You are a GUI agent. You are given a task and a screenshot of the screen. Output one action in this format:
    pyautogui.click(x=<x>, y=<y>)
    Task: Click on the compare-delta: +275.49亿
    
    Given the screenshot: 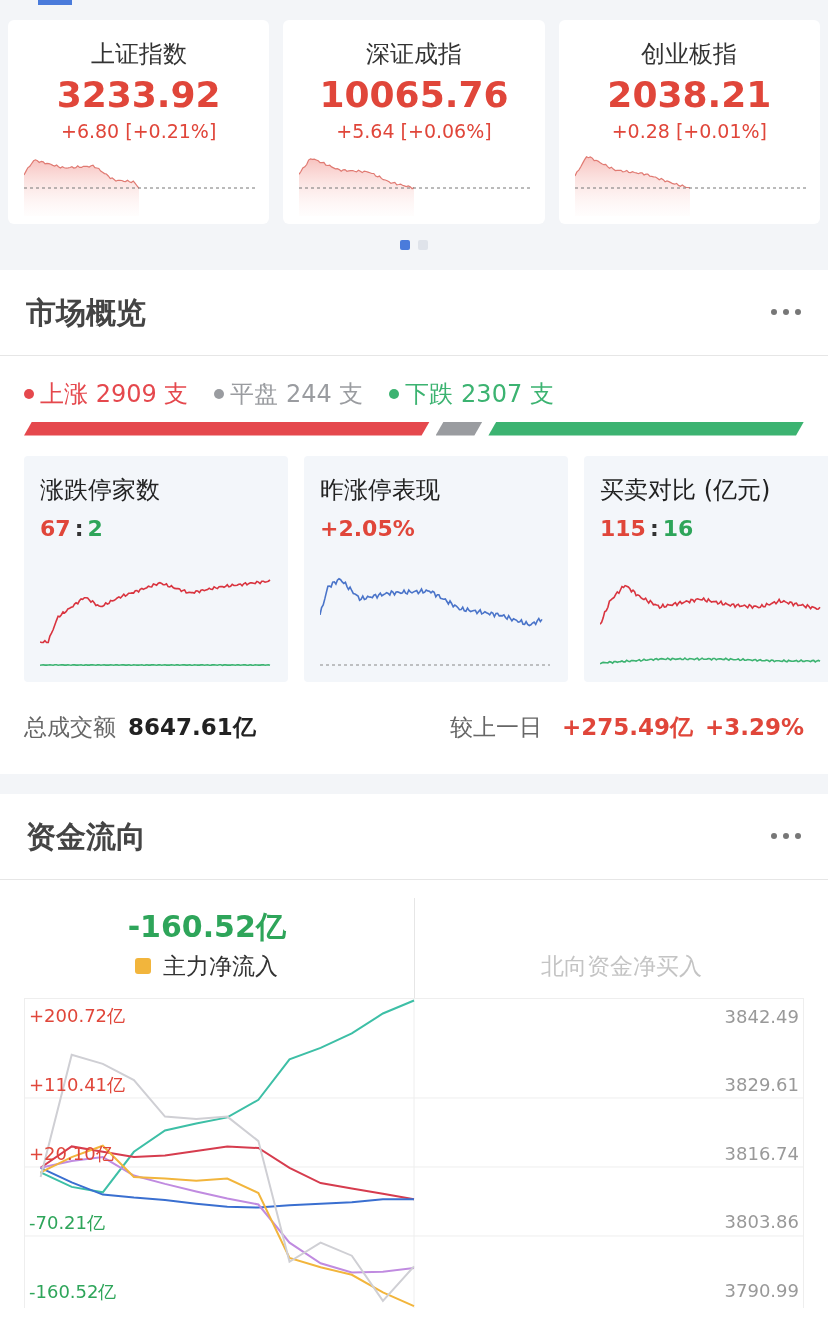 What is the action you would take?
    pyautogui.click(x=627, y=728)
    